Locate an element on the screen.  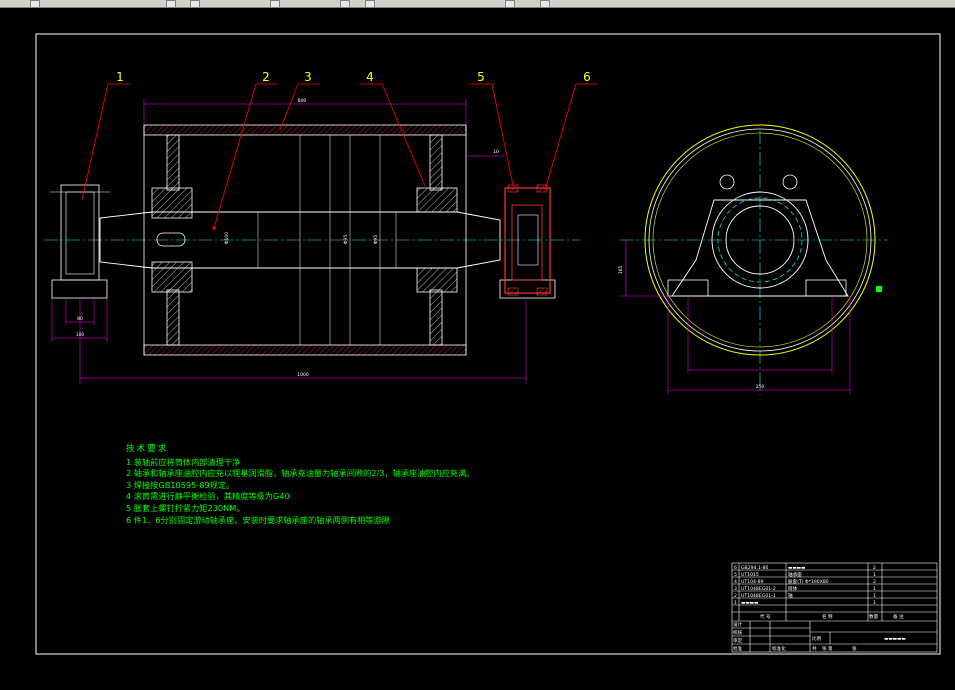
drum-shell-bottom is located at coordinates (305, 350).